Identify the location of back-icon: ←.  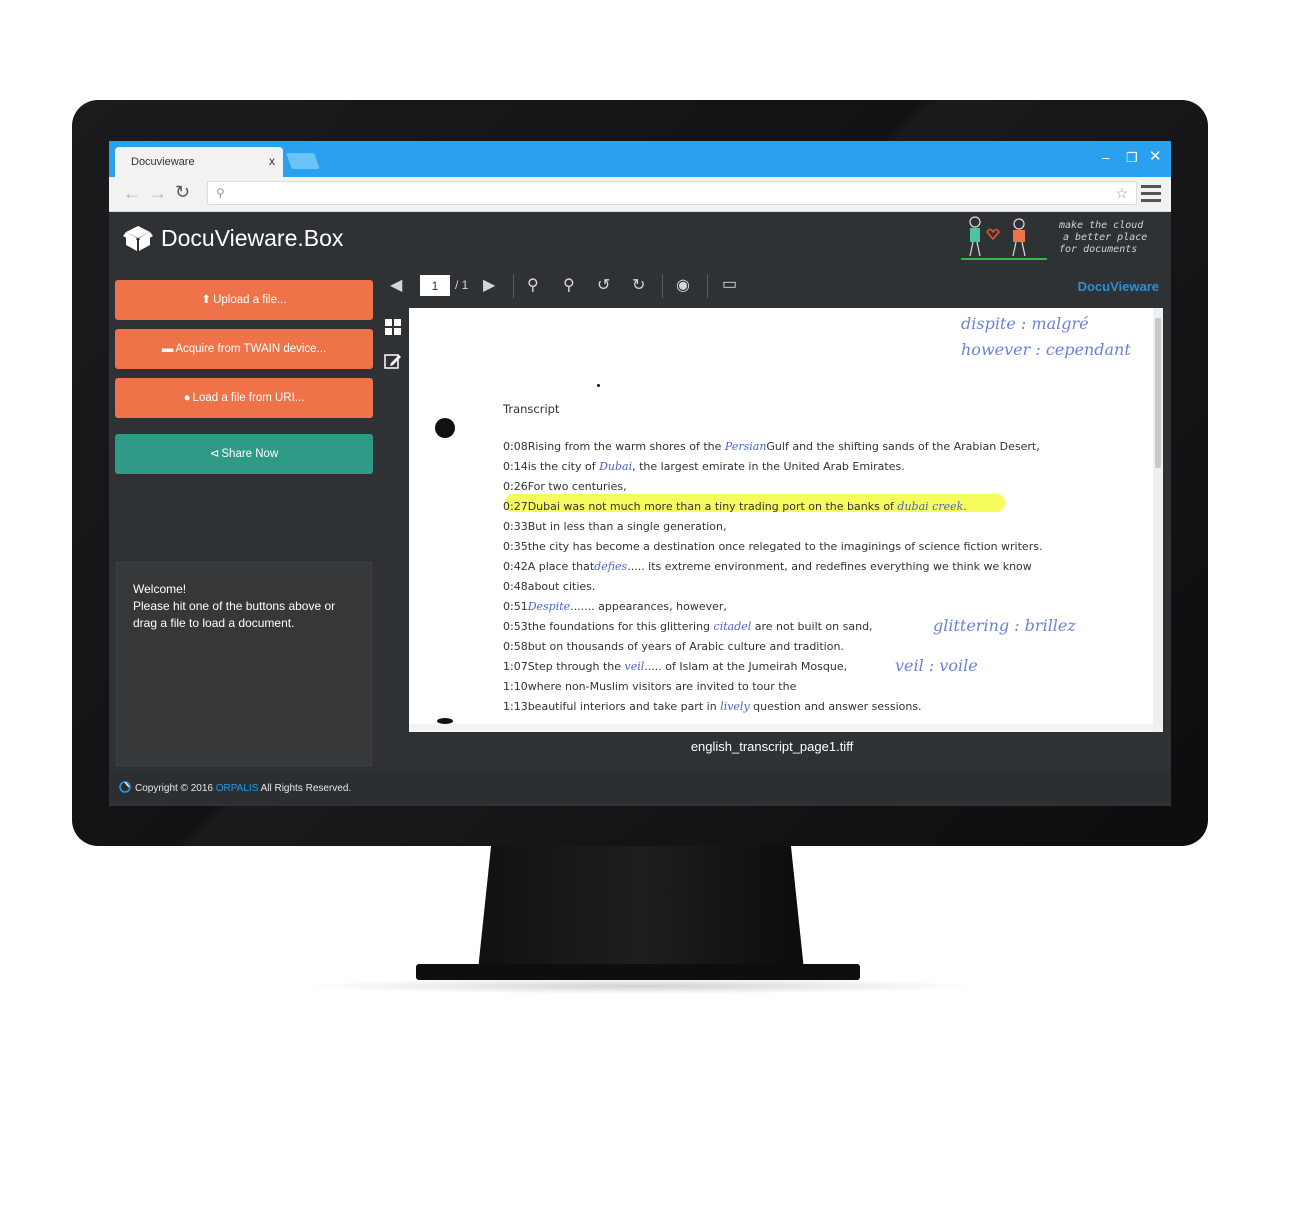
(132, 193).